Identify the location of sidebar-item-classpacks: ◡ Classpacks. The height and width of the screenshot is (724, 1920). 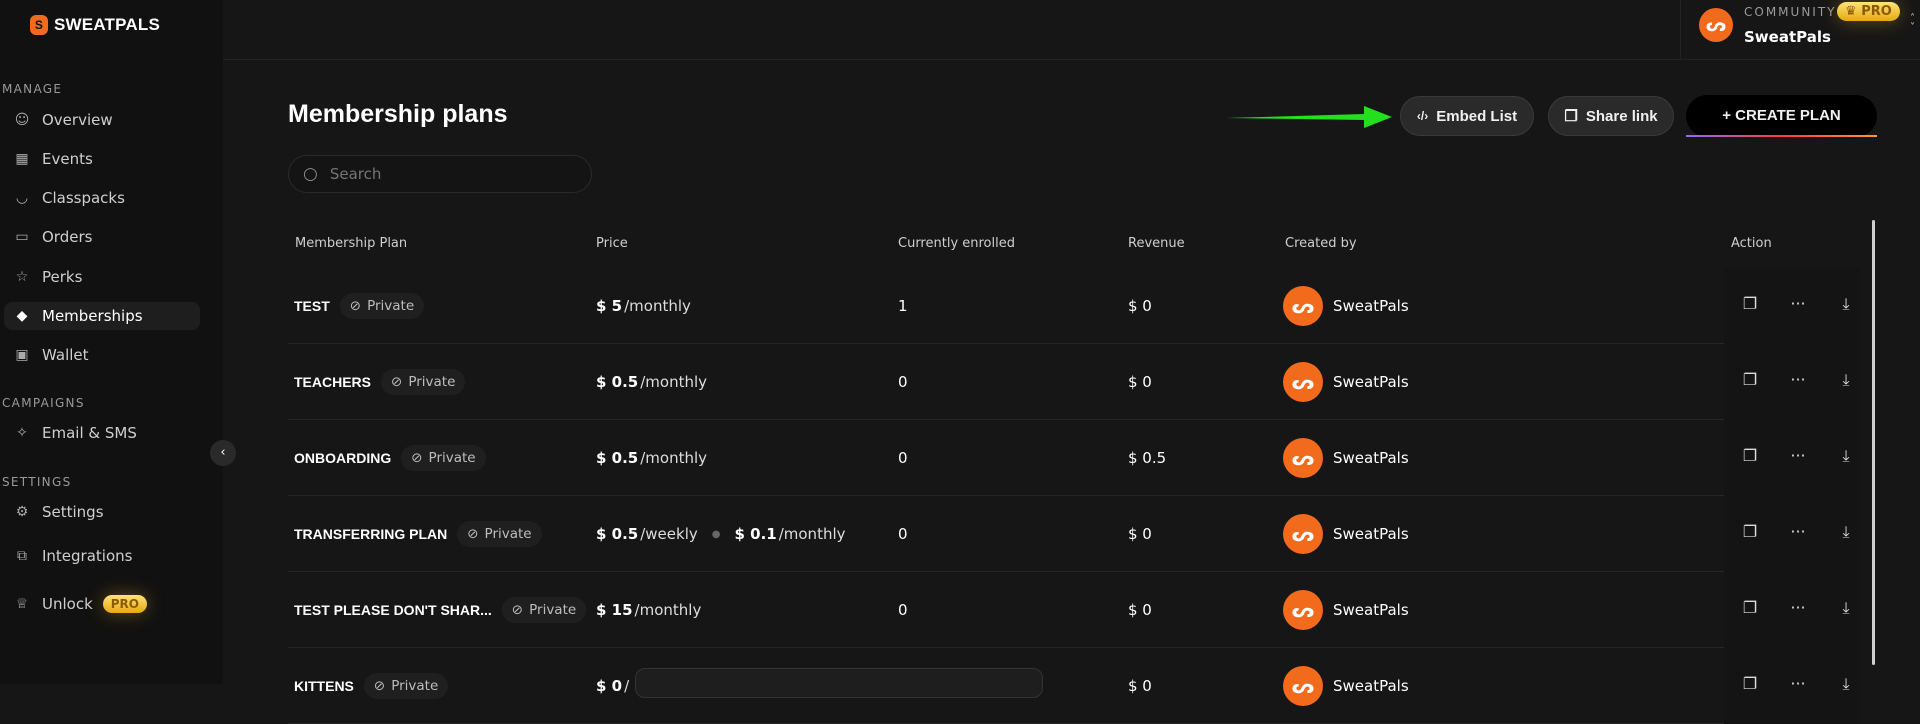
(102, 198).